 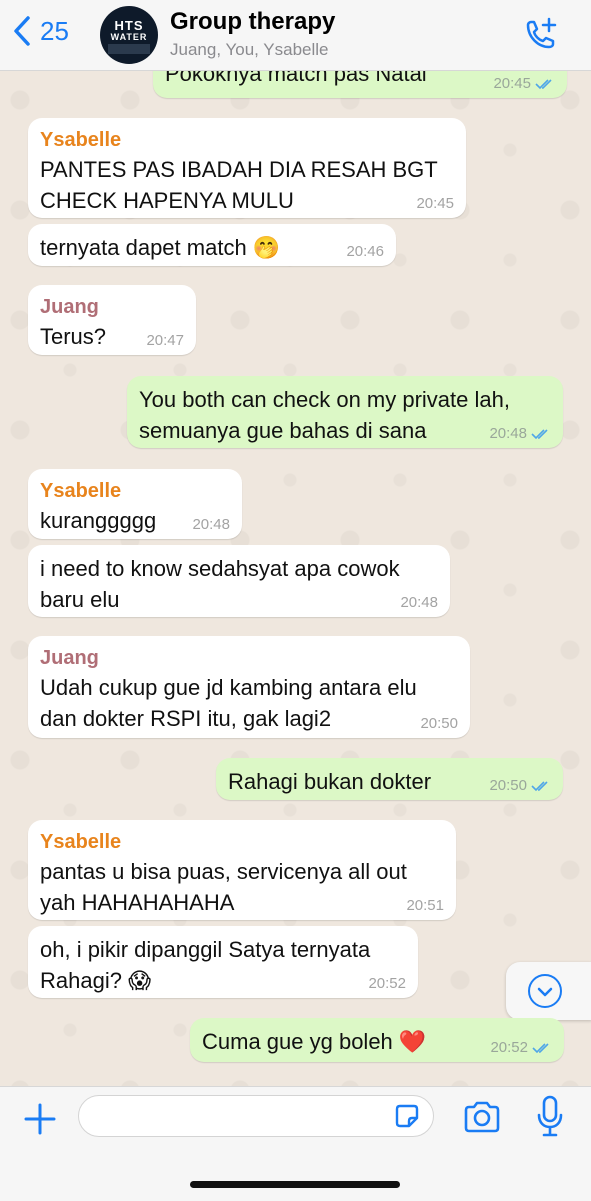 What do you see at coordinates (140, 981) in the screenshot?
I see `emoji: 😱` at bounding box center [140, 981].